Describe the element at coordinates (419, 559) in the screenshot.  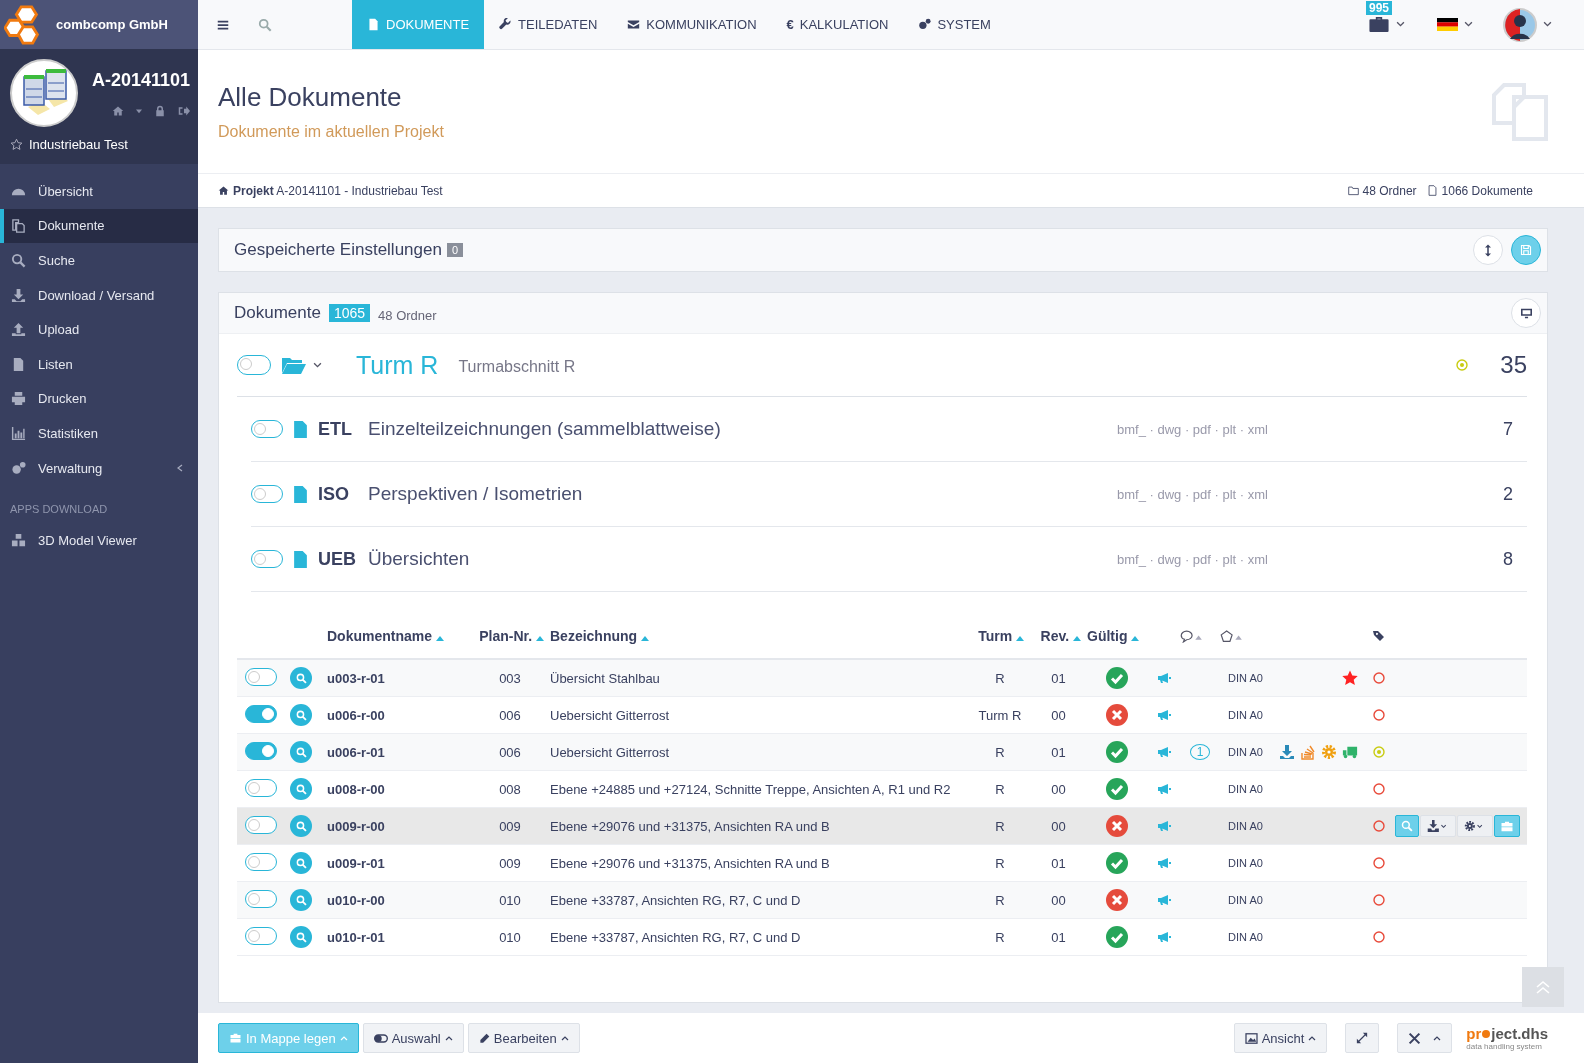
I see `category-name: Übersichten` at that location.